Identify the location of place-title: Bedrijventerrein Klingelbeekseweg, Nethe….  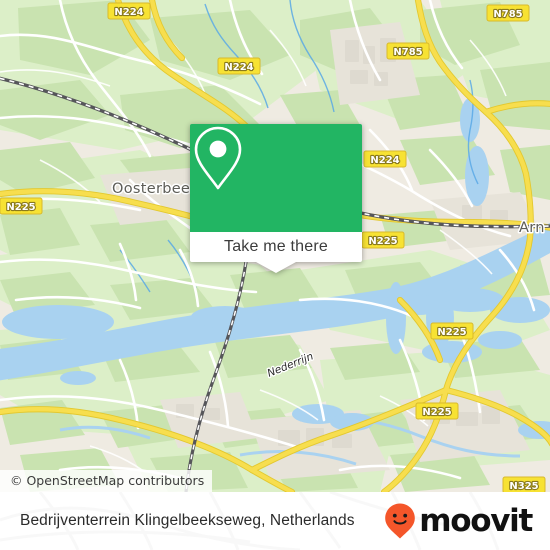
(187, 520).